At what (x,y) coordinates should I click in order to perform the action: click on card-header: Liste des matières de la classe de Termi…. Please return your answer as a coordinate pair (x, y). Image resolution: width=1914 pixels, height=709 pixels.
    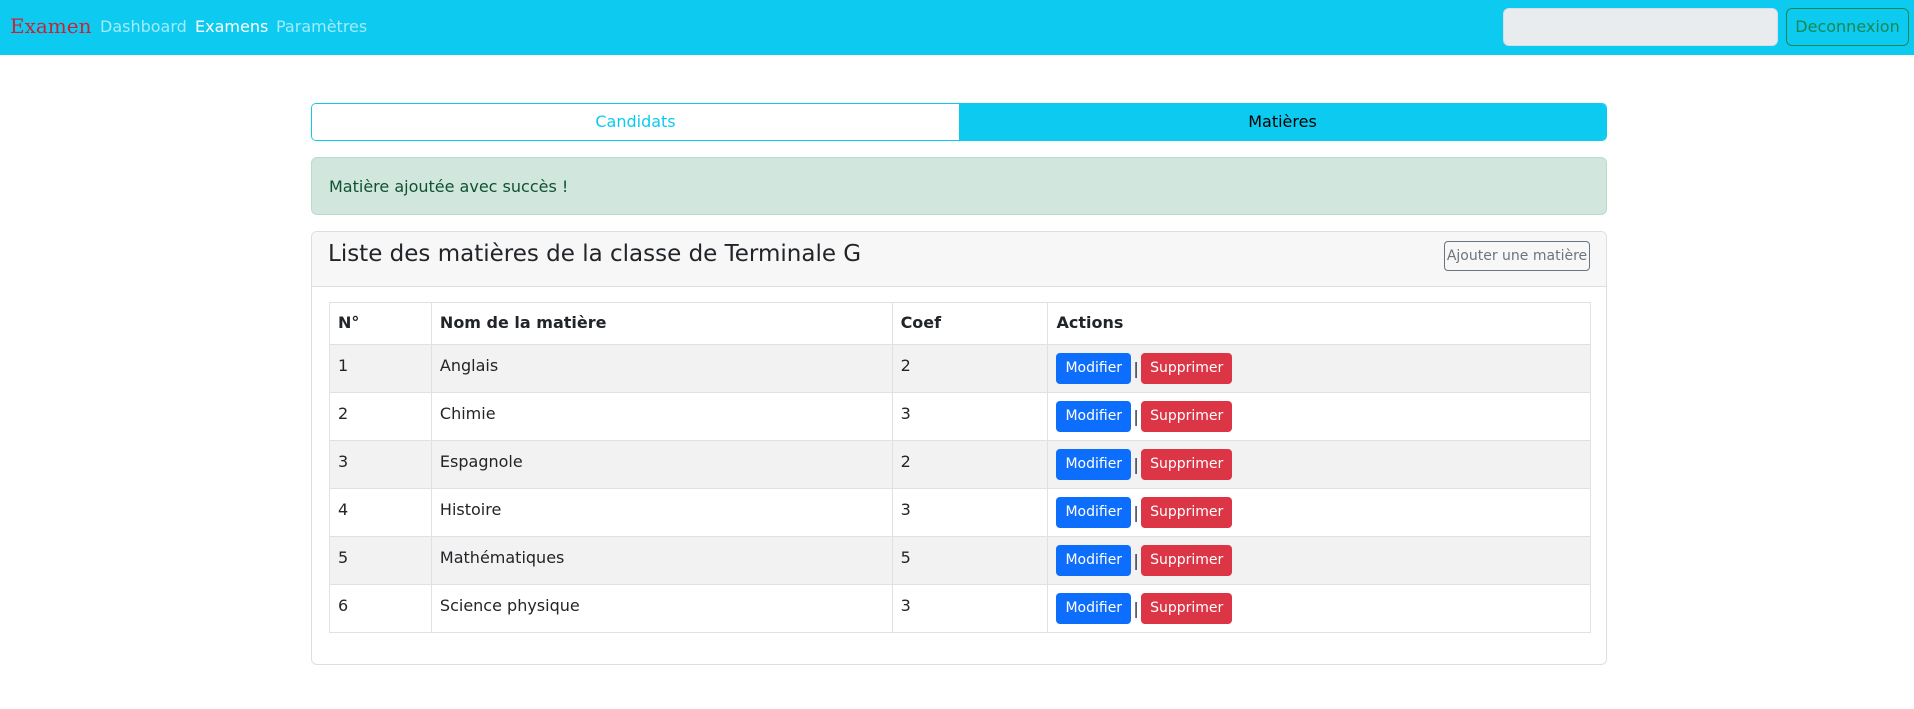
    Looking at the image, I should click on (959, 259).